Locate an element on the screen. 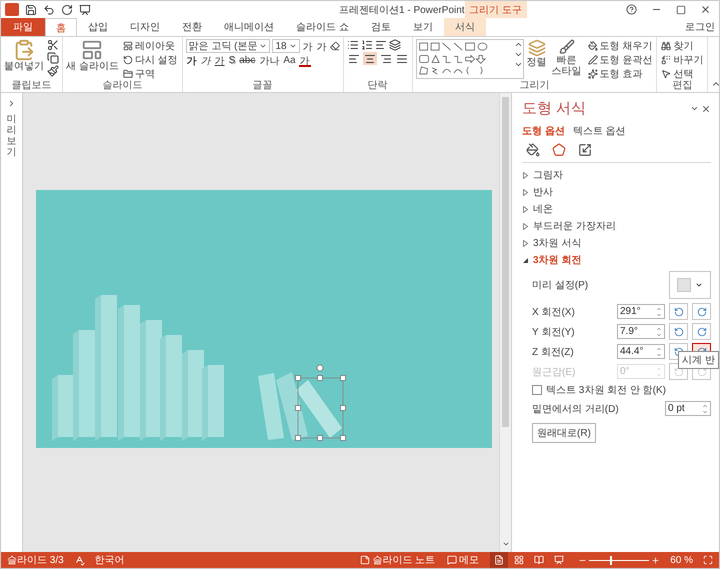 The width and height of the screenshot is (720, 569). group-label: 그리기 is located at coordinates (534, 86).